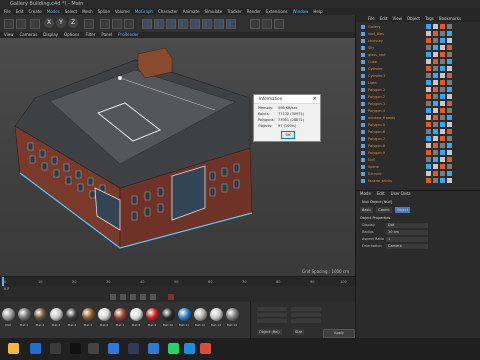  What do you see at coordinates (365, 194) in the screenshot?
I see `attr-tab-mode: Mode` at bounding box center [365, 194].